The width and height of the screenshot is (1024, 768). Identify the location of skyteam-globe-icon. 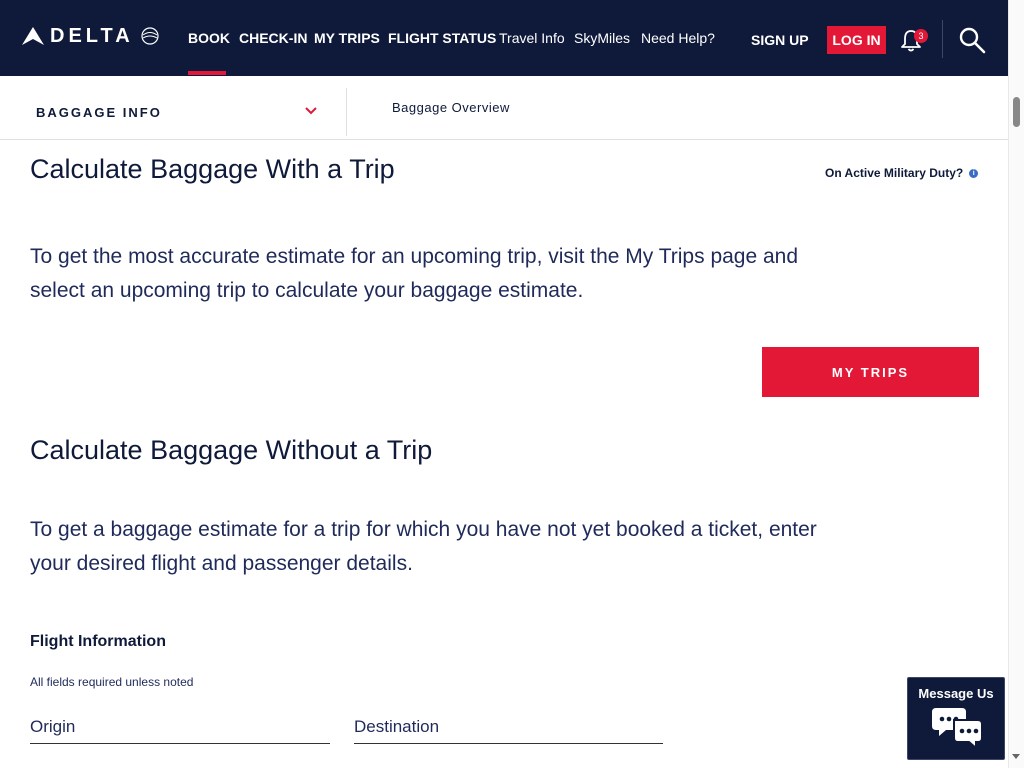
(150, 36).